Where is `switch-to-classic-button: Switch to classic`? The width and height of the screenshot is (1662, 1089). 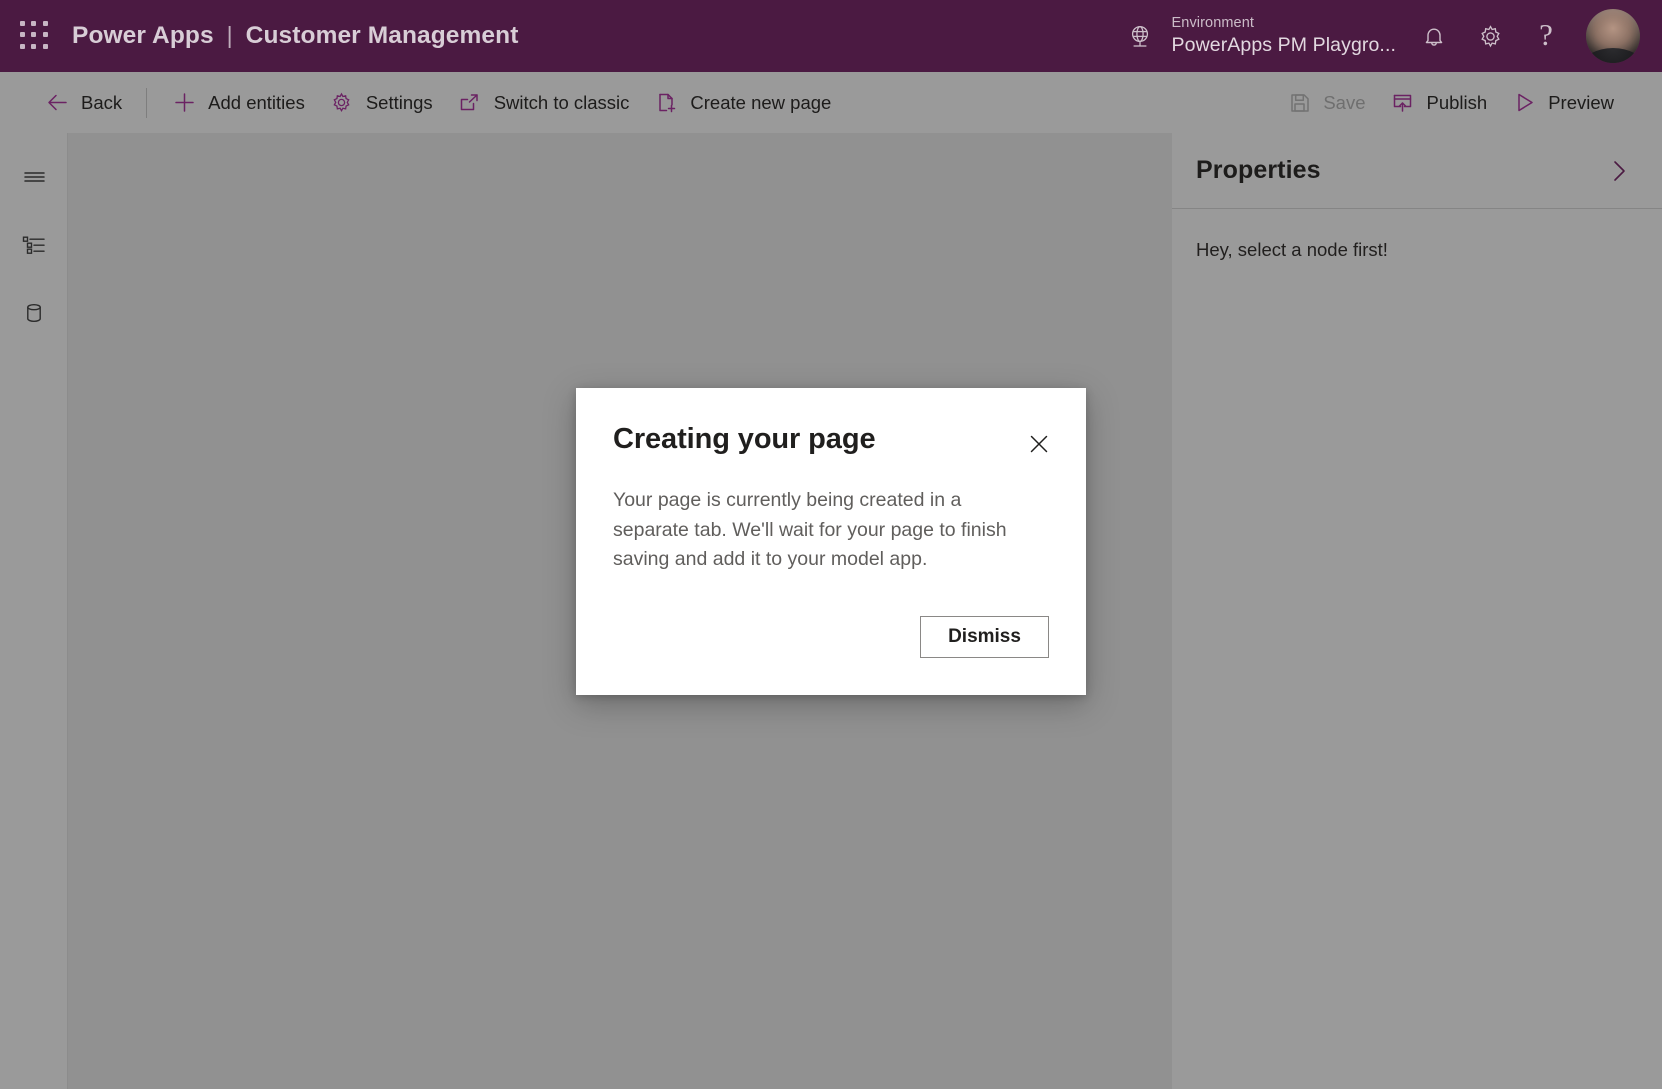 switch-to-classic-button: Switch to classic is located at coordinates (543, 103).